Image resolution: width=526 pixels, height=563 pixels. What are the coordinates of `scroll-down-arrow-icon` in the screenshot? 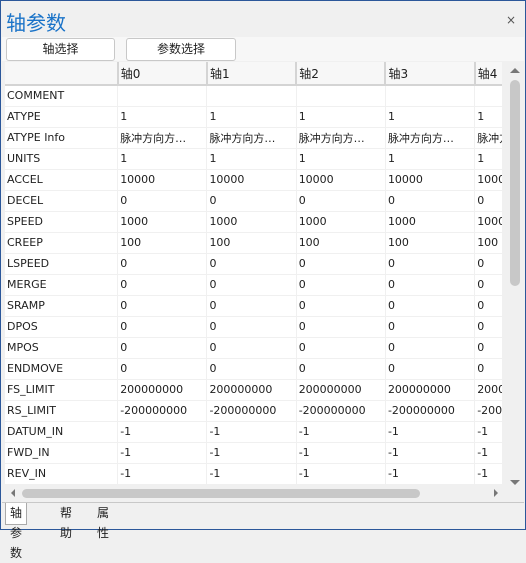 It's located at (515, 482).